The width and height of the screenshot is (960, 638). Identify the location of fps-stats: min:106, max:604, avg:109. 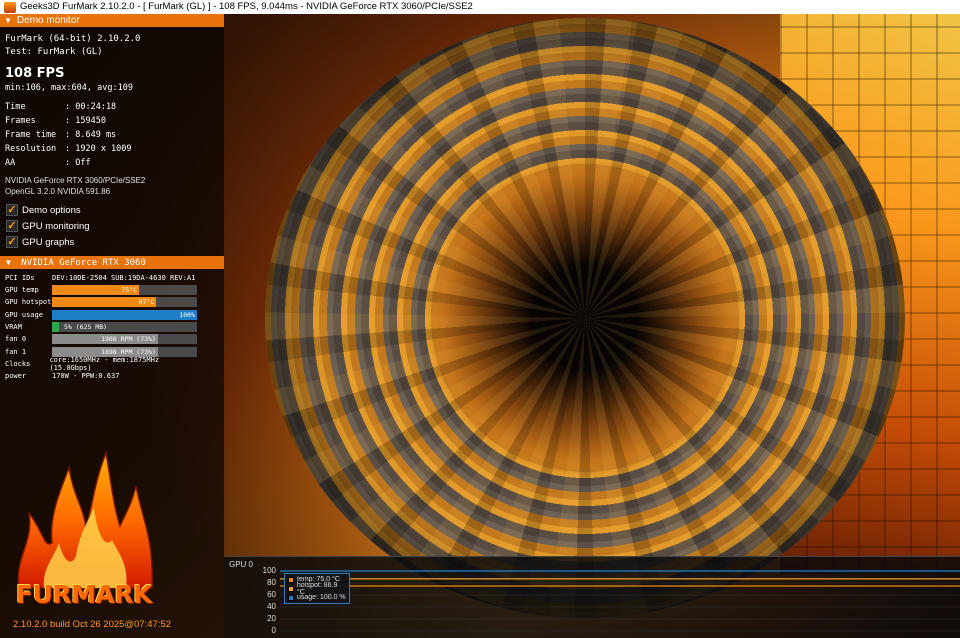
(69, 88).